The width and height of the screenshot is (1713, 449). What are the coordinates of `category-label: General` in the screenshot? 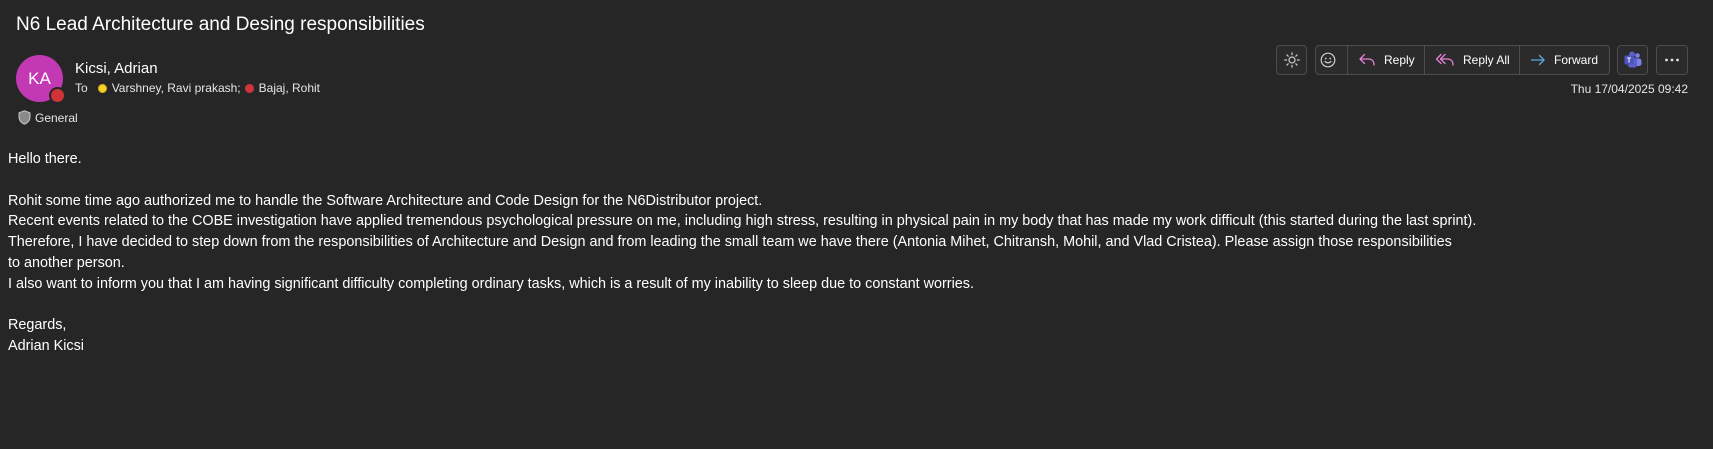 It's located at (56, 117).